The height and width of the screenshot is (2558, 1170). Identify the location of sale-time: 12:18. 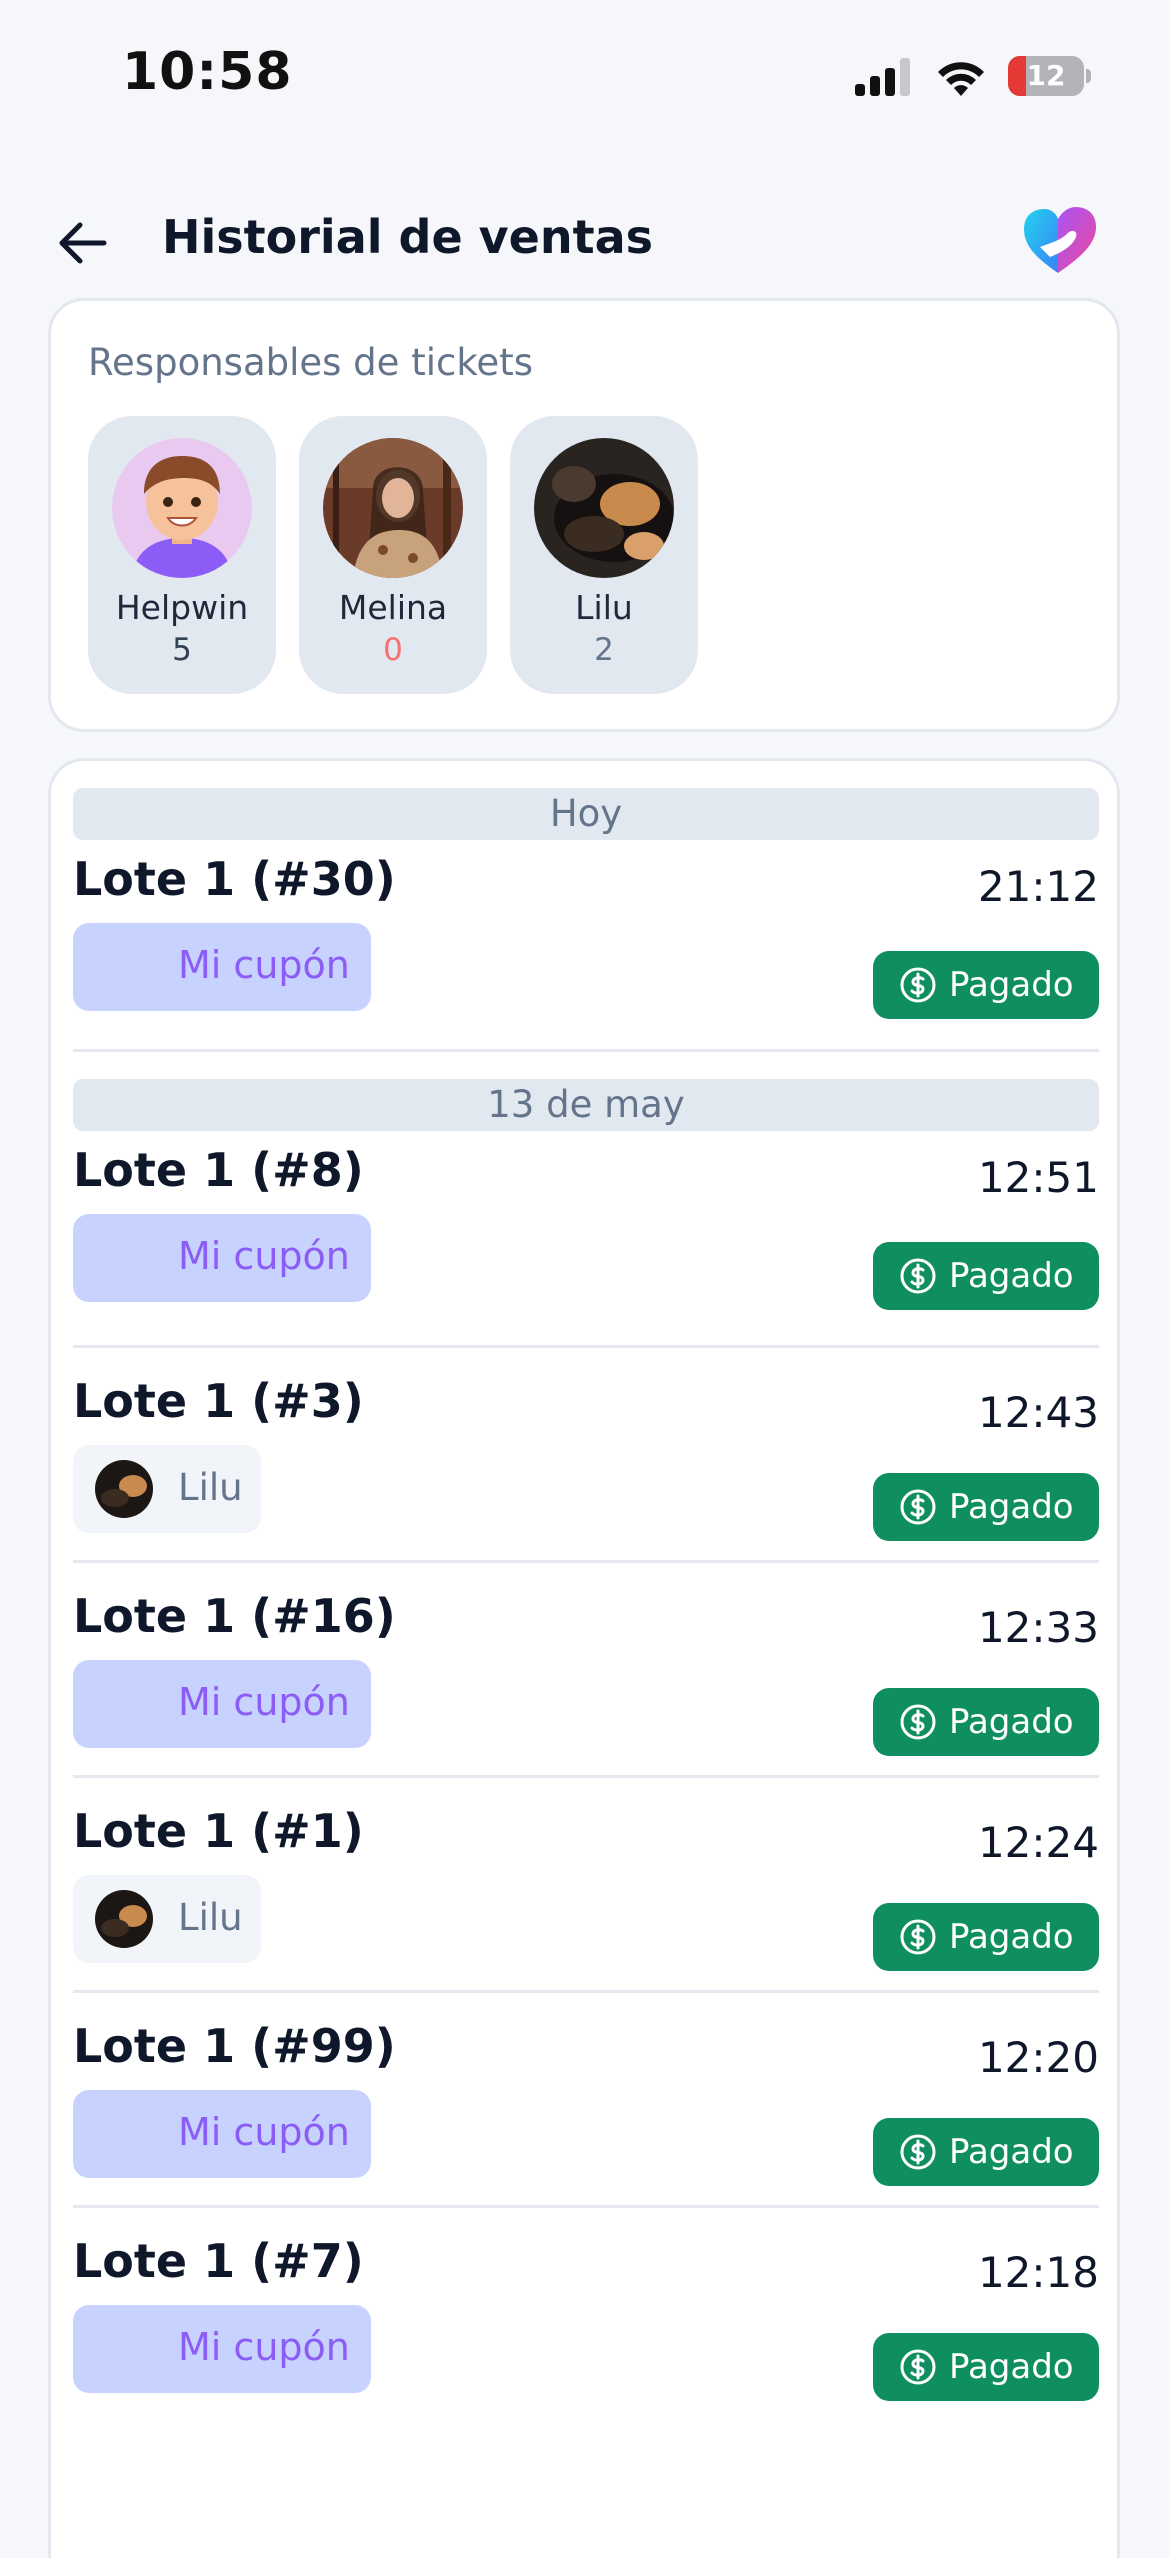
(1038, 2272).